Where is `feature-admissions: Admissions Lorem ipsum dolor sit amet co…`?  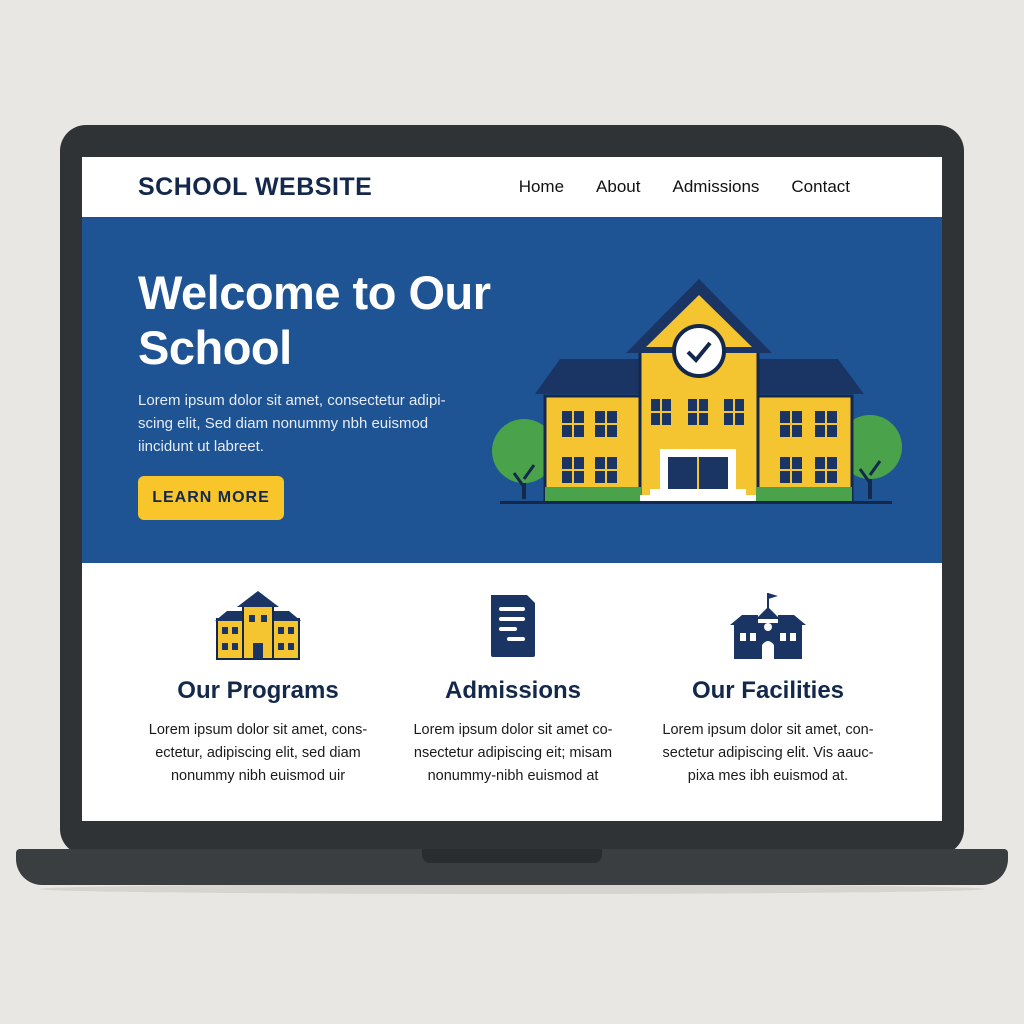
feature-admissions: Admissions Lorem ipsum dolor sit amet co… is located at coordinates (513, 688).